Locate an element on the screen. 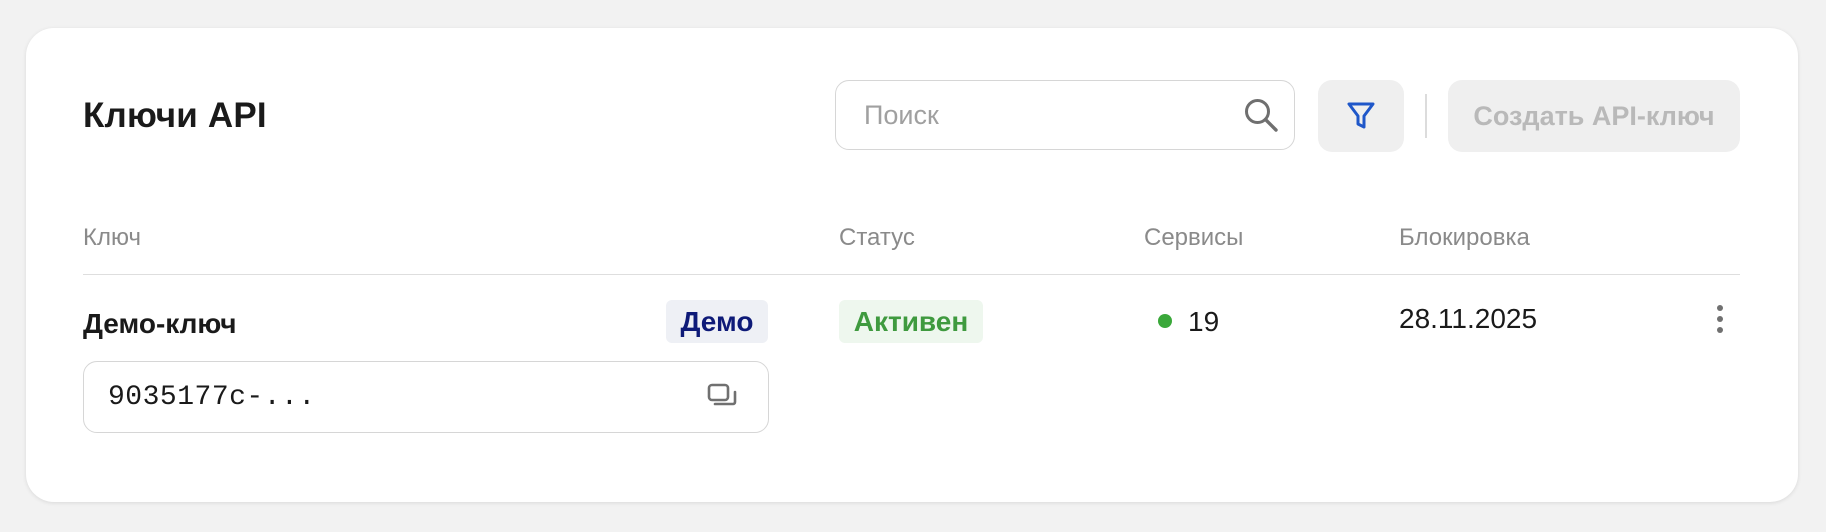 This screenshot has width=1826, height=532. copy-key-button is located at coordinates (722, 398).